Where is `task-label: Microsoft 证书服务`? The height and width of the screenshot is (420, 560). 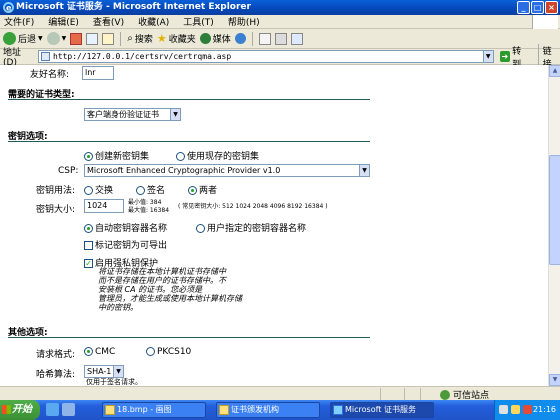
task-label: Microsoft 证书服务 is located at coordinates (380, 409).